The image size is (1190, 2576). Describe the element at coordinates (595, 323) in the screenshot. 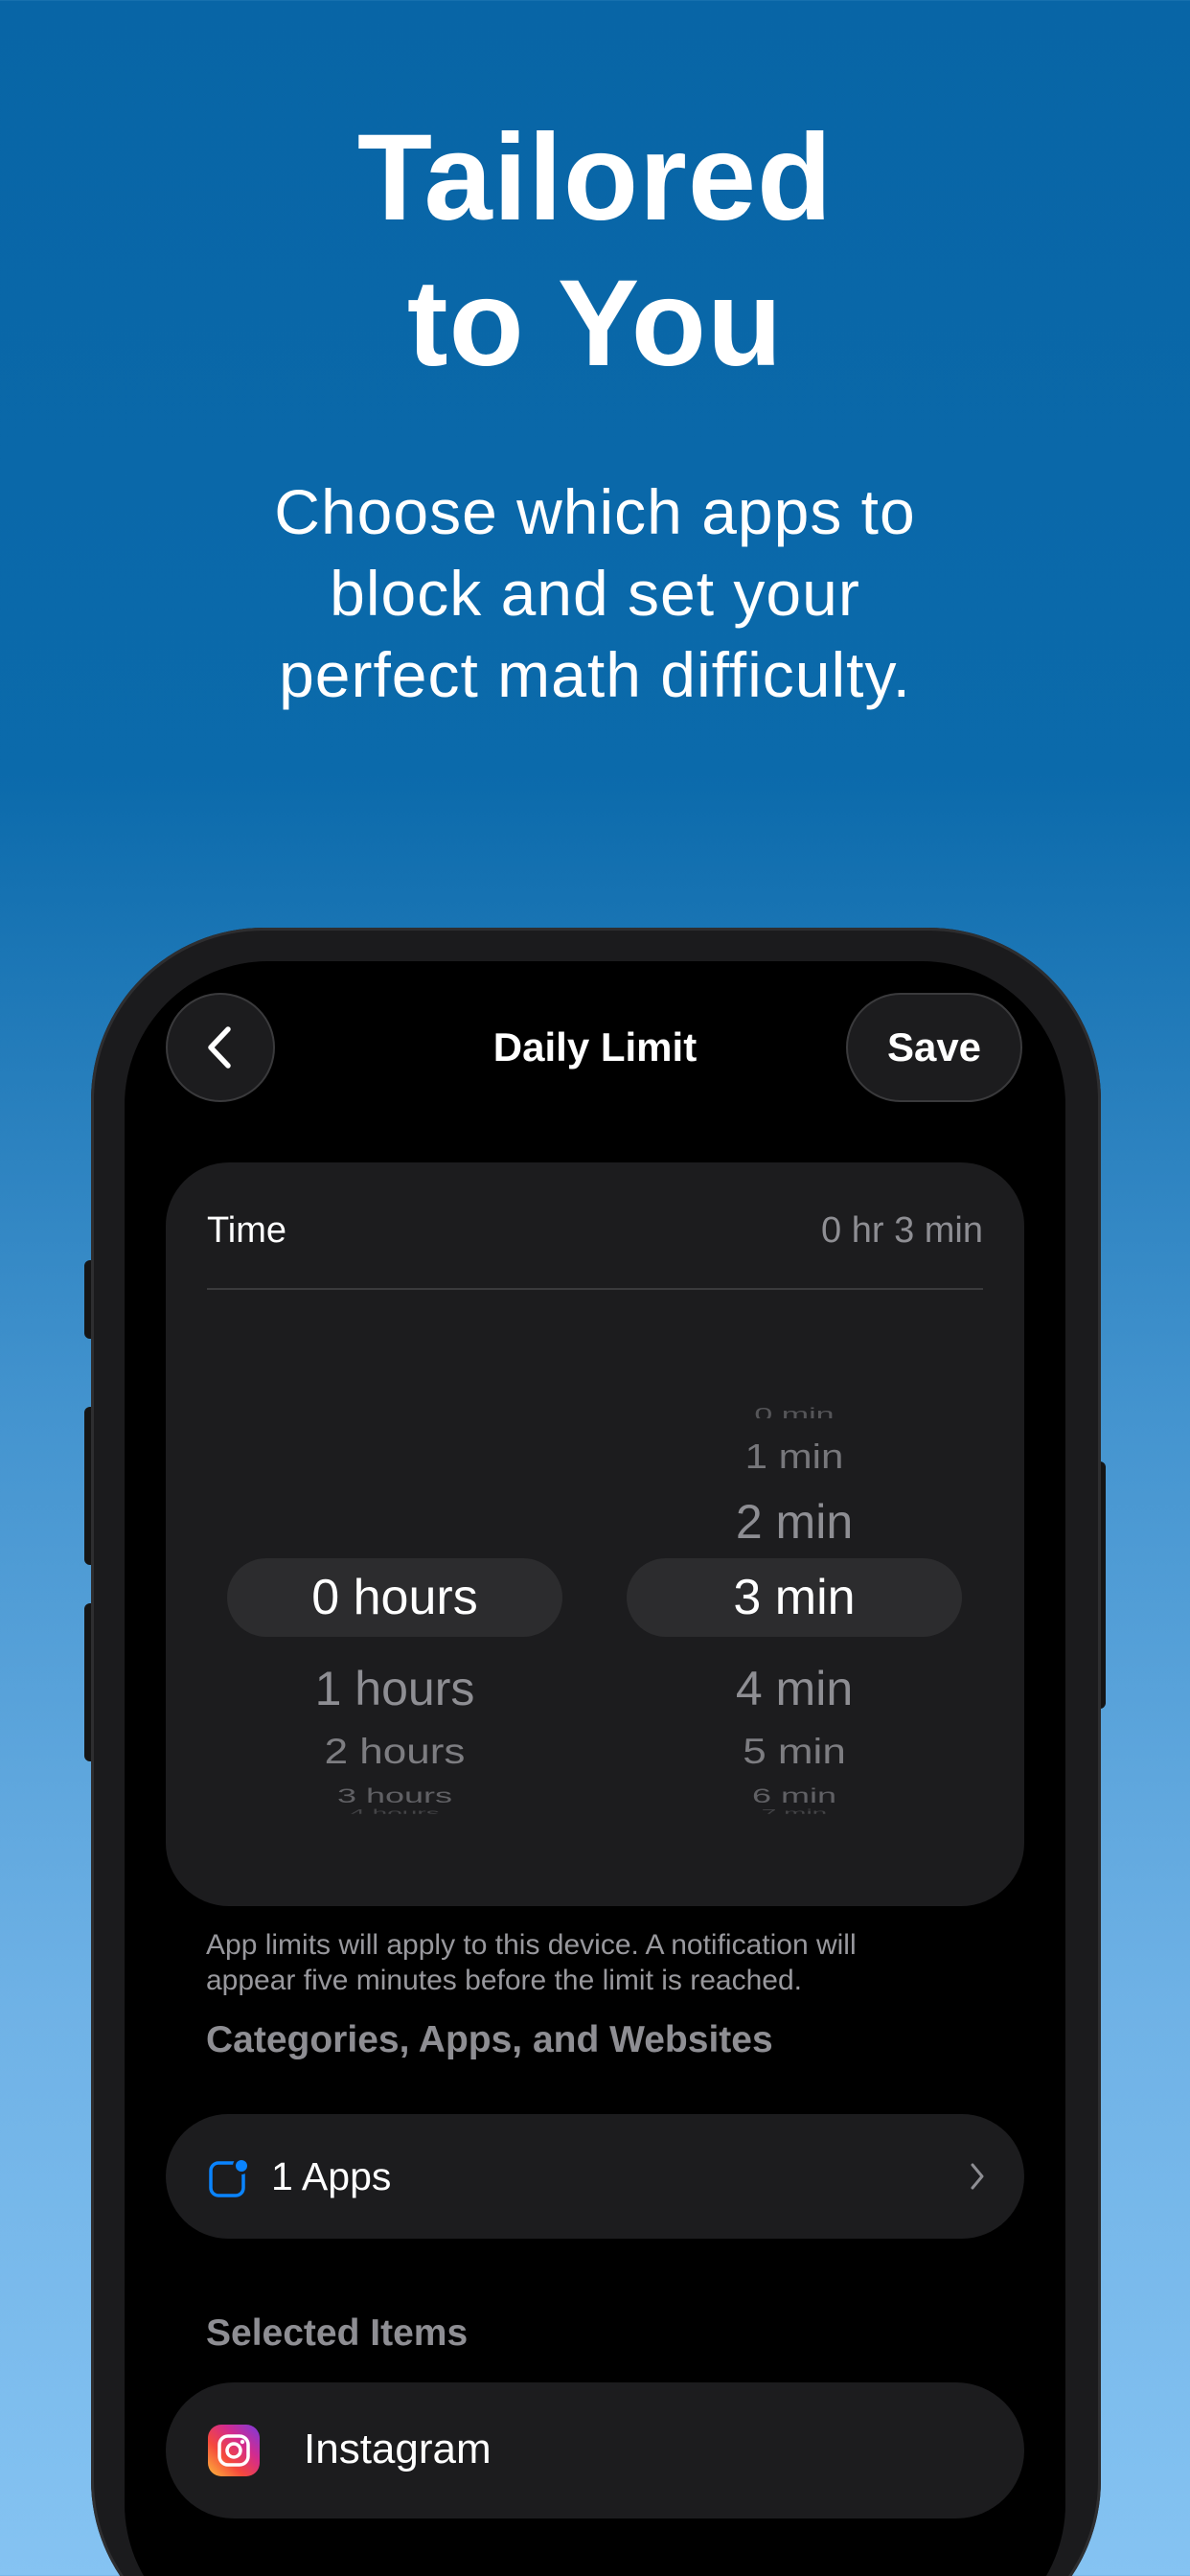

I see `hero-title-line-2: to You` at that location.